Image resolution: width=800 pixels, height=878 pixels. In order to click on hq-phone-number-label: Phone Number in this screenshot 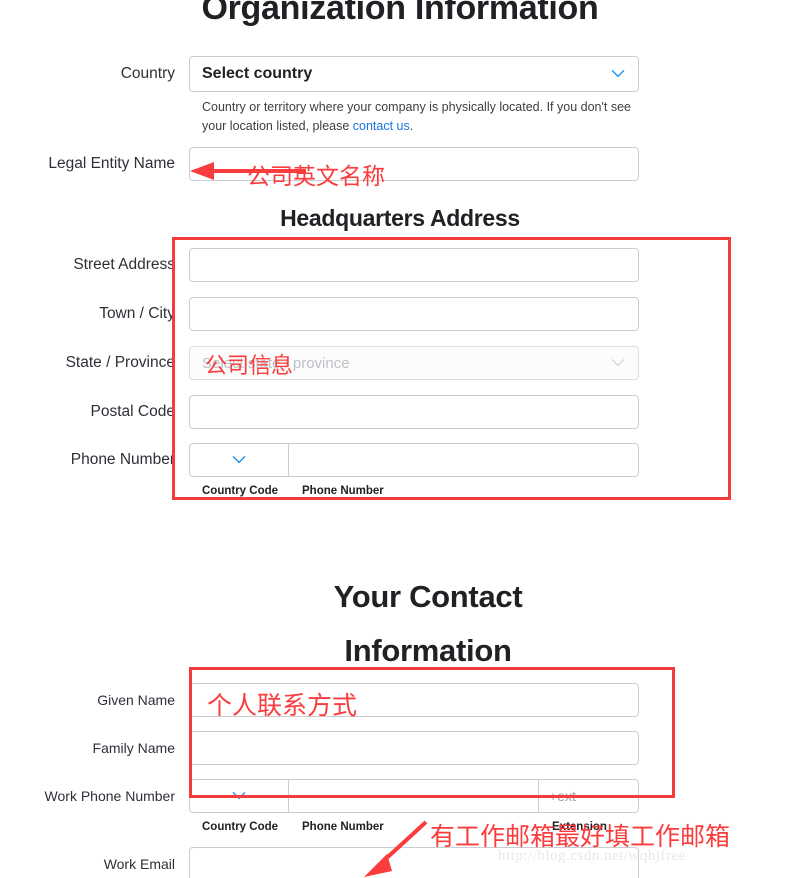, I will do `click(122, 459)`.